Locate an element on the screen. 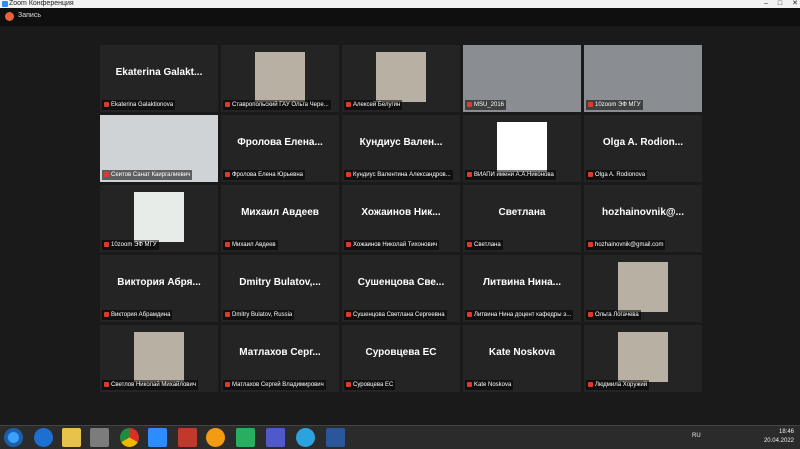 The width and height of the screenshot is (800, 449). minimize-button: – is located at coordinates (766, 4).